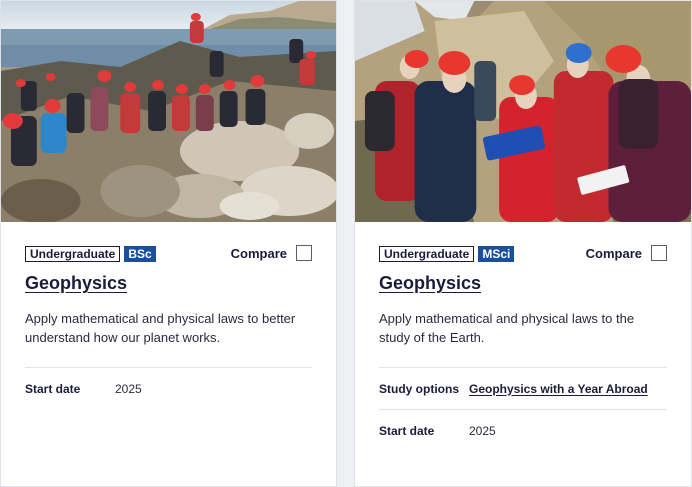 The image size is (692, 487). What do you see at coordinates (558, 389) in the screenshot?
I see `study-option-link: Geophysics with a Year Abroad` at bounding box center [558, 389].